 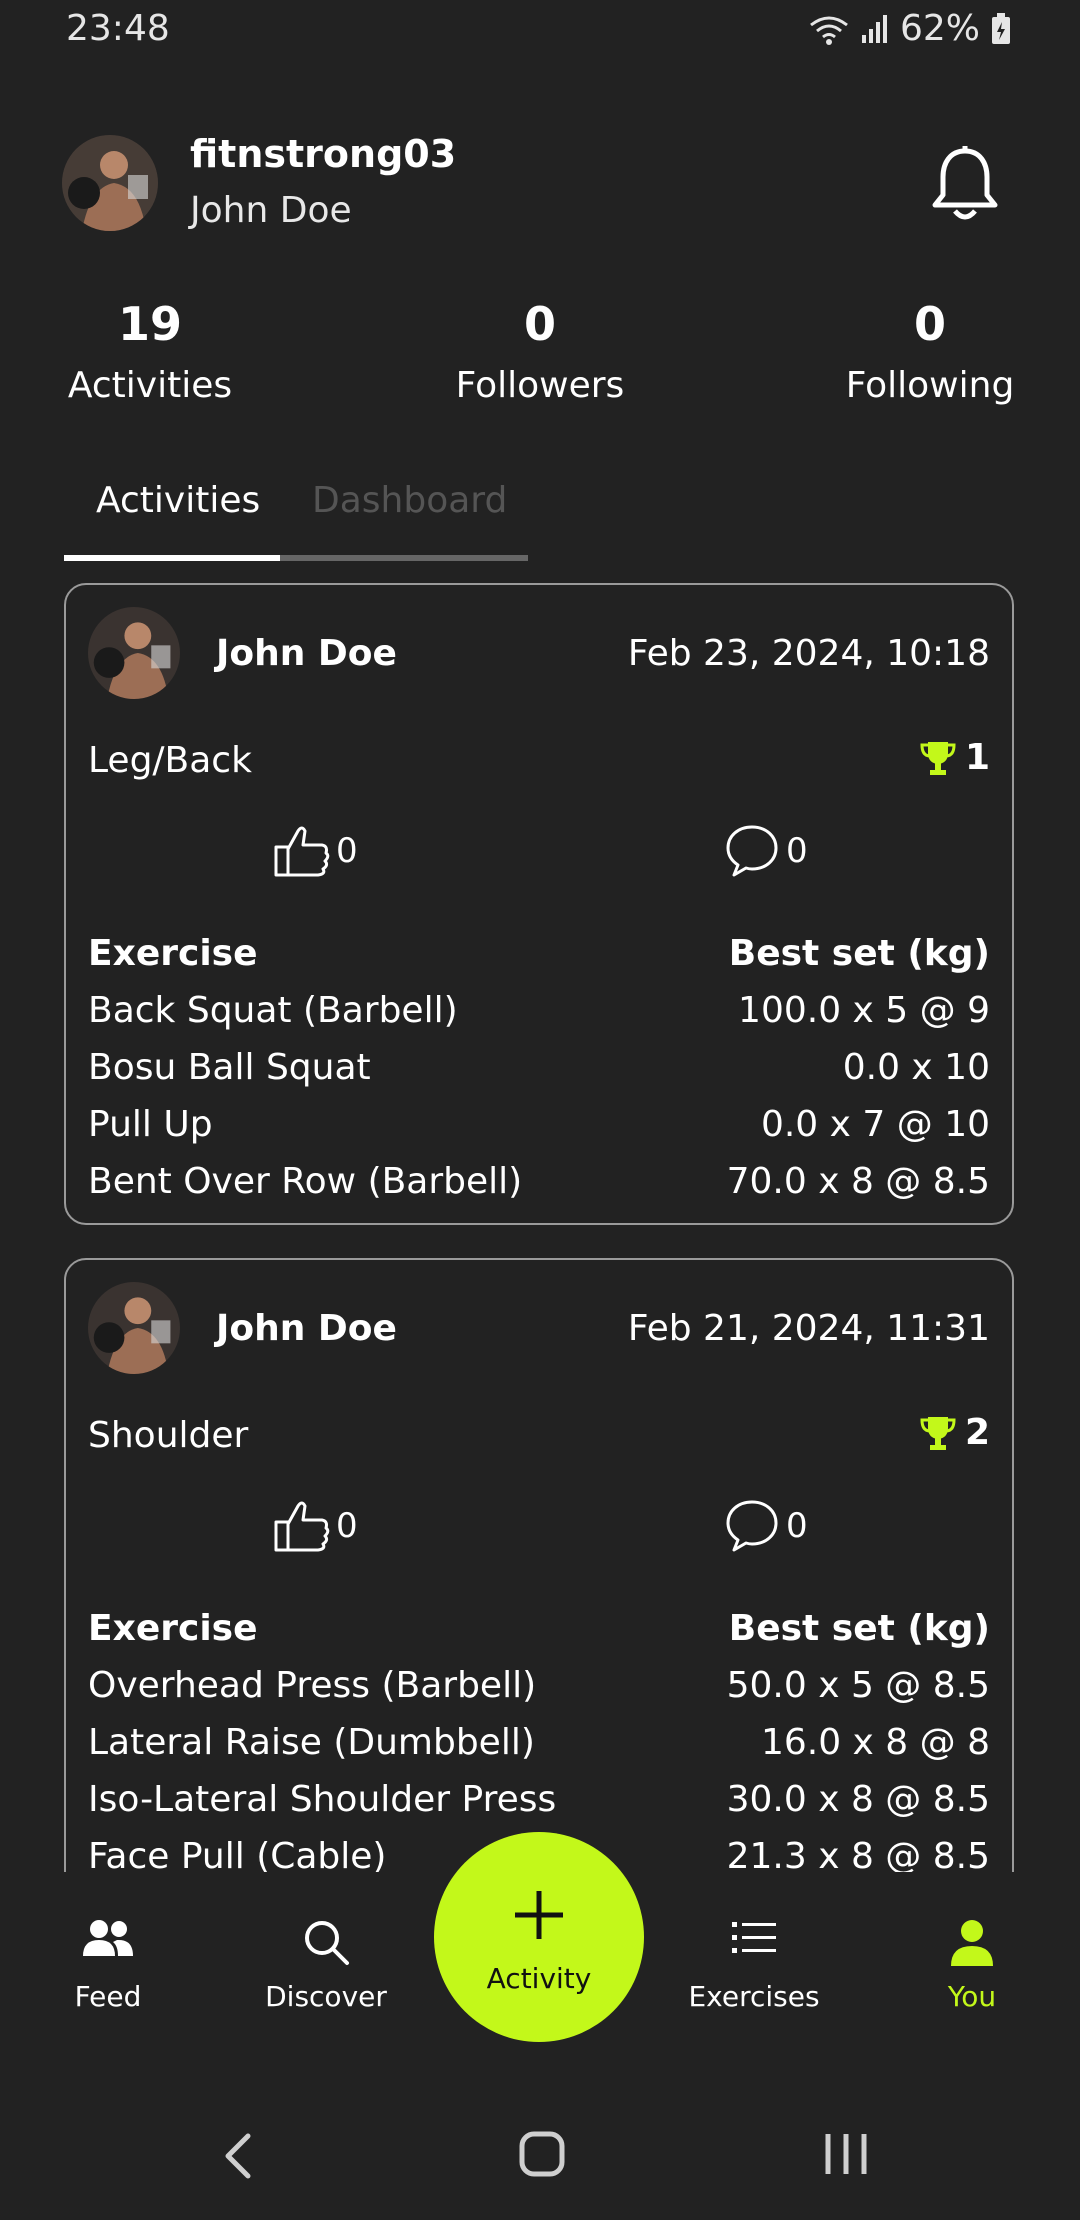 I want to click on exercise-name: Bosu Ball Squat, so click(x=229, y=1067).